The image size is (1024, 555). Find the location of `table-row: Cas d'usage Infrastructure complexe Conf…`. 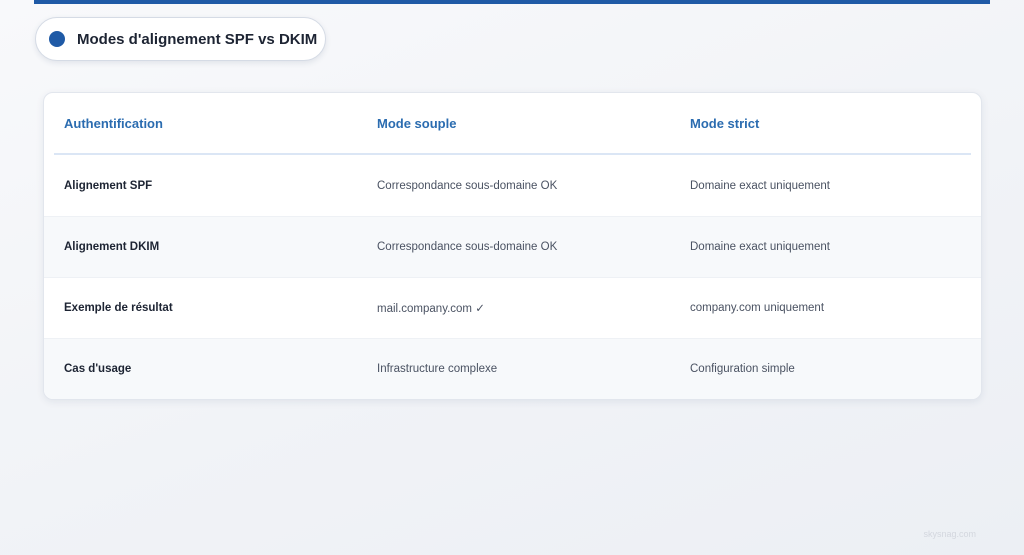

table-row: Cas d'usage Infrastructure complexe Conf… is located at coordinates (512, 368).